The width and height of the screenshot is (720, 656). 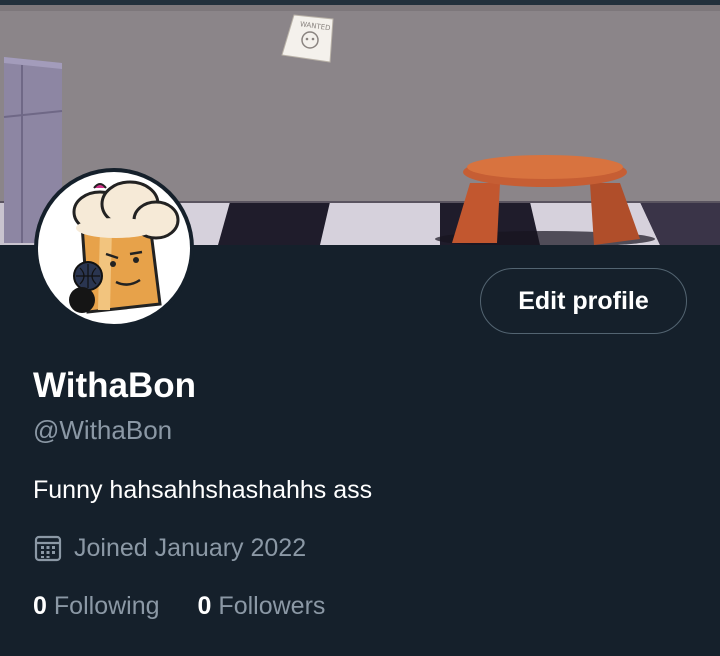 What do you see at coordinates (106, 606) in the screenshot?
I see `following-label: Following` at bounding box center [106, 606].